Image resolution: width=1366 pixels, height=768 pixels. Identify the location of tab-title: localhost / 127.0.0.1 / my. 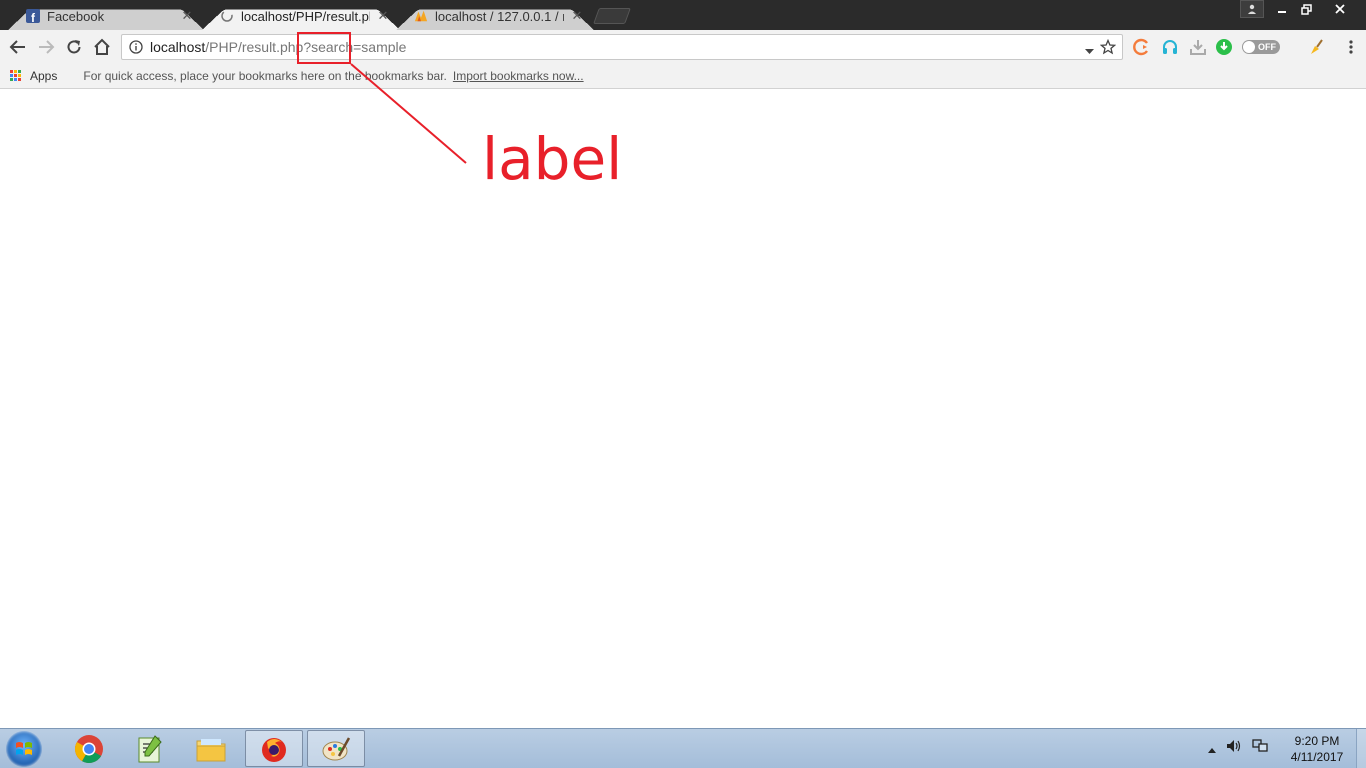
(499, 16).